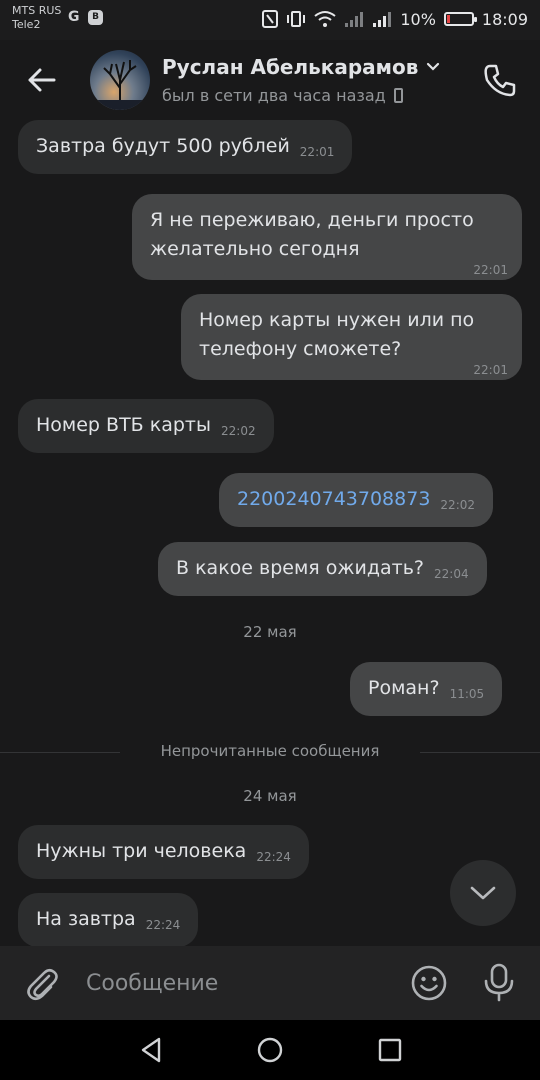 The height and width of the screenshot is (1080, 540). What do you see at coordinates (74, 17) in the screenshot?
I see `google-icon: G` at bounding box center [74, 17].